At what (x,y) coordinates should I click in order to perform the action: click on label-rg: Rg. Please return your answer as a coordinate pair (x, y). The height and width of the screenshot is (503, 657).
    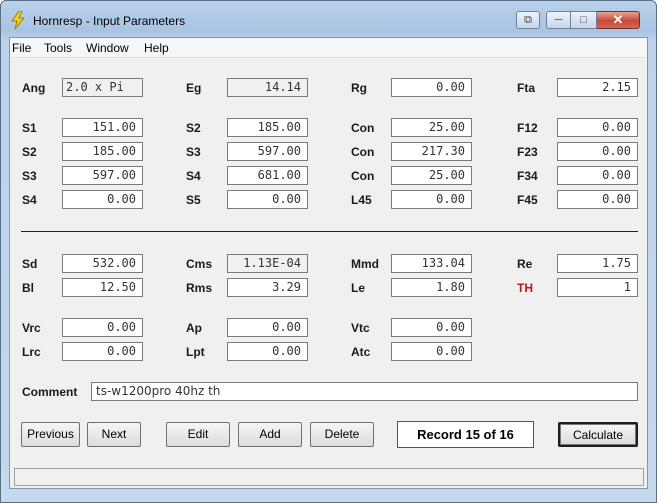
    Looking at the image, I should click on (359, 88).